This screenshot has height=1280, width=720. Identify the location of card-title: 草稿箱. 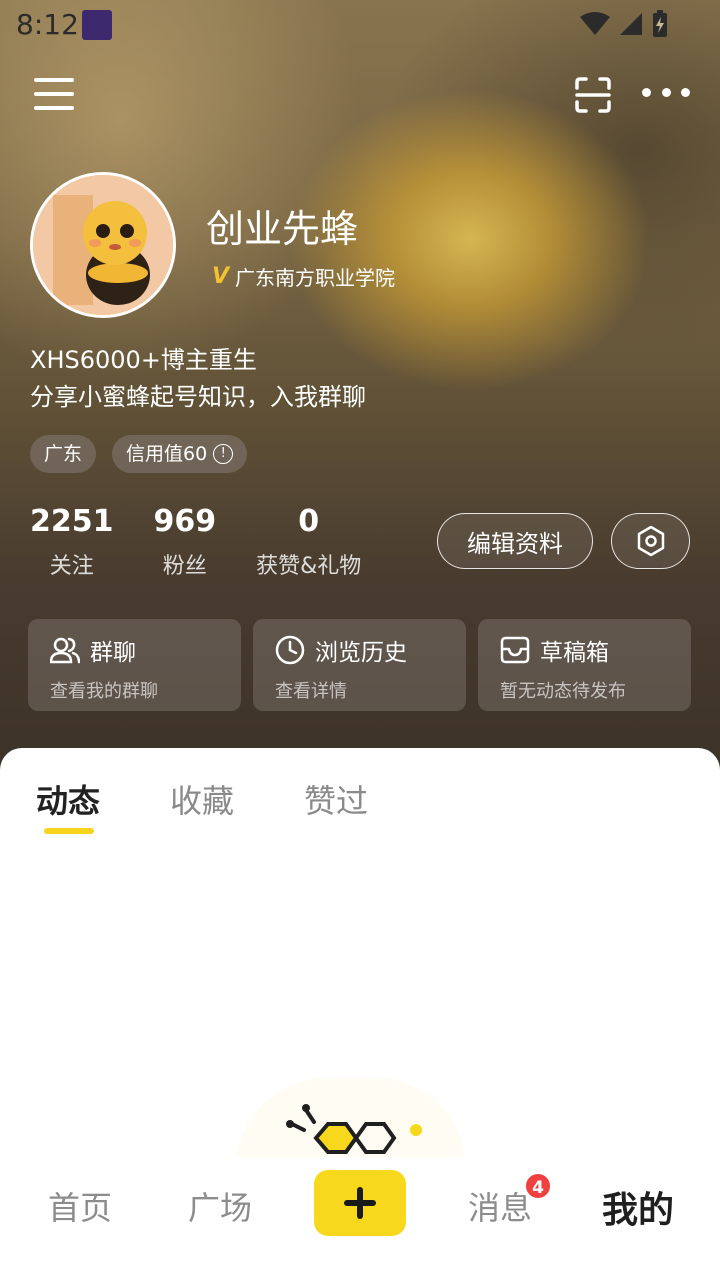
(574, 653).